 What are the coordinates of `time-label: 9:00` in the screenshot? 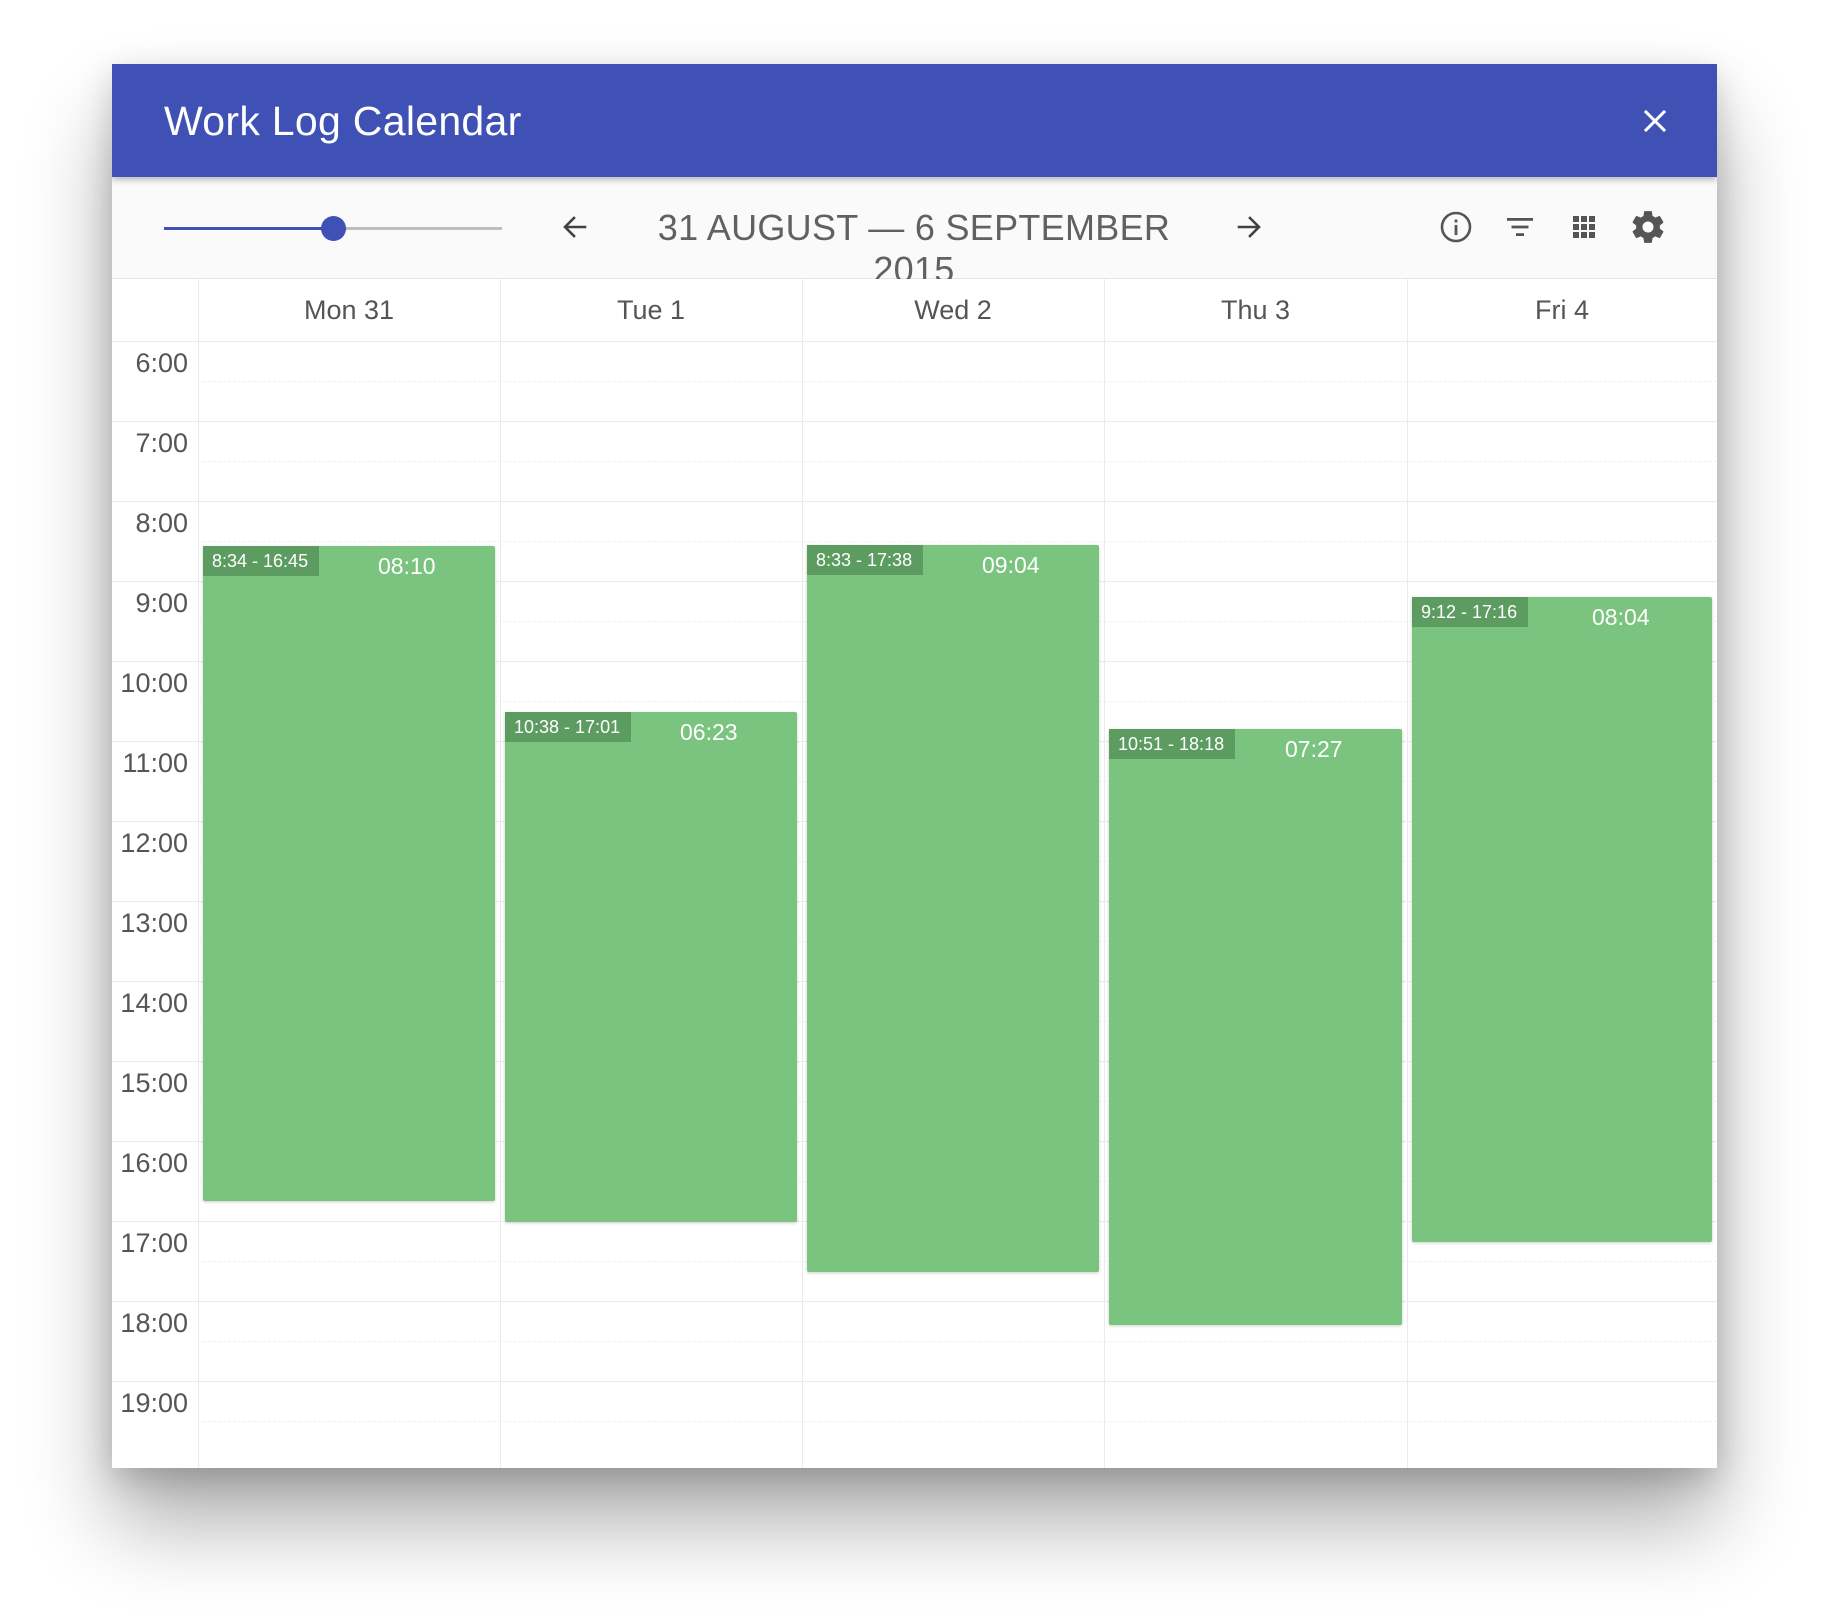 It's located at (161, 603).